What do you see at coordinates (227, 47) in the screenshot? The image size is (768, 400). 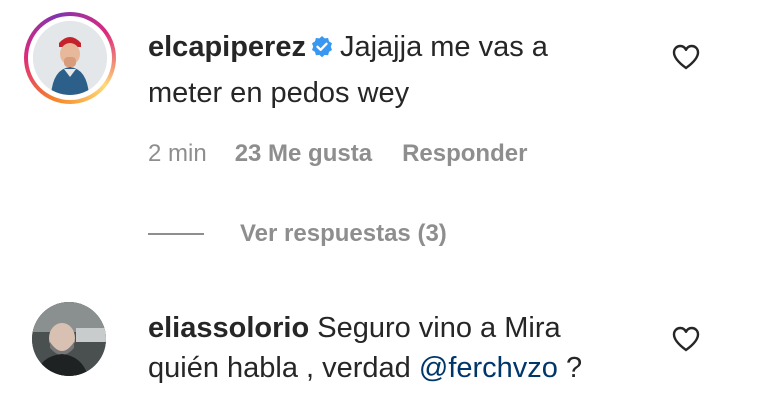 I see `comment-username: elcapiperez` at bounding box center [227, 47].